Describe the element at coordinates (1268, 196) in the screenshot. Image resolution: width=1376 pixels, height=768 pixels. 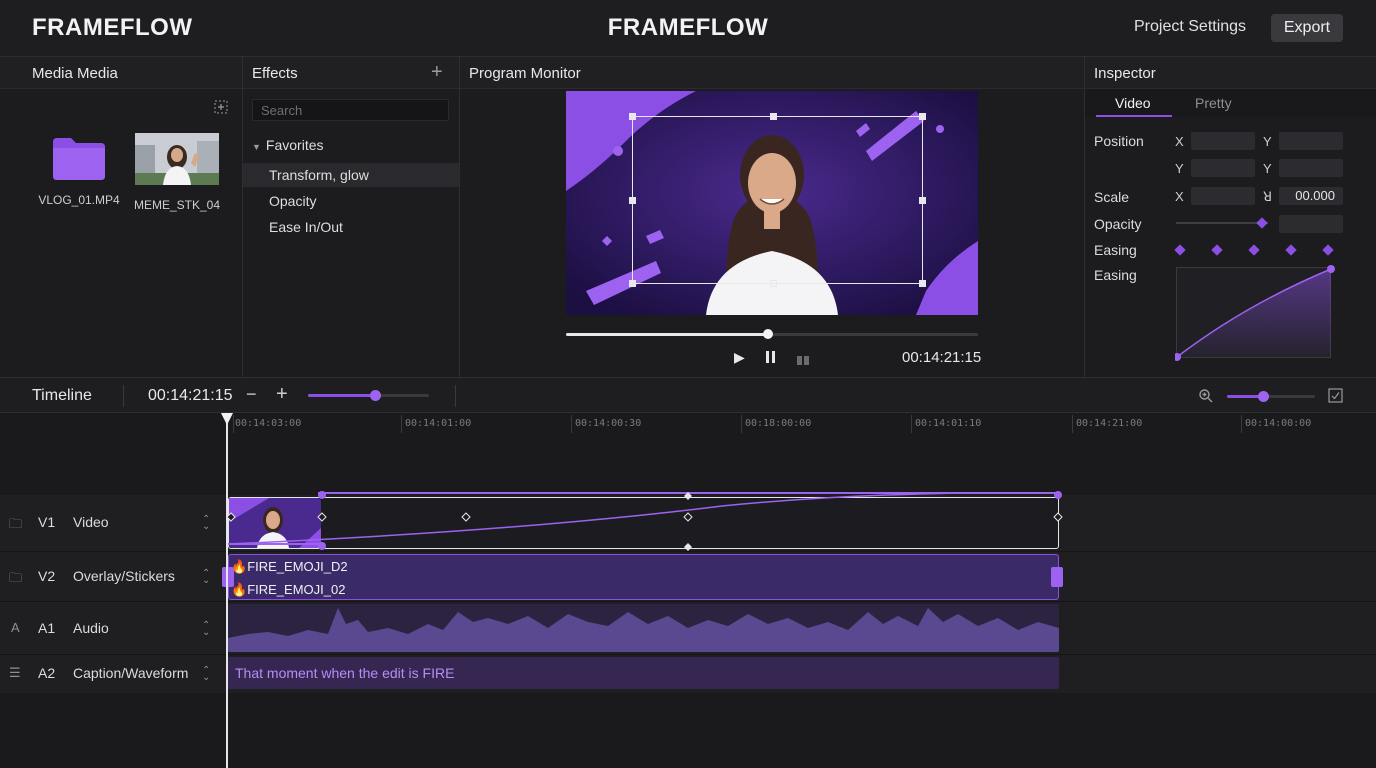
I see `axis-label: ꓤ` at that location.